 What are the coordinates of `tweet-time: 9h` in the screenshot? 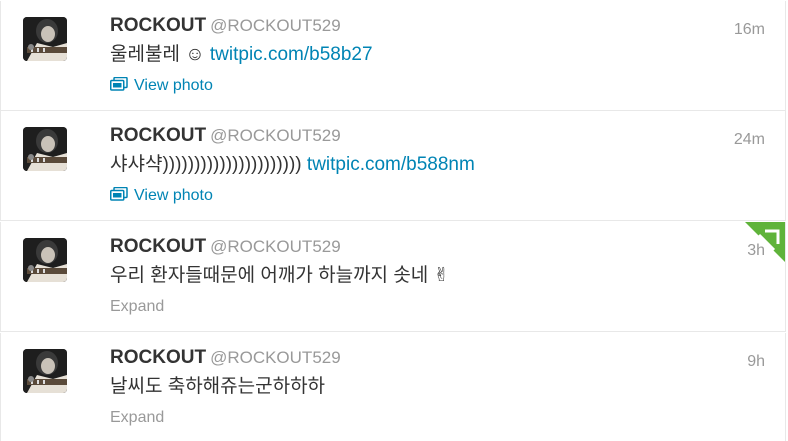 It's located at (756, 362).